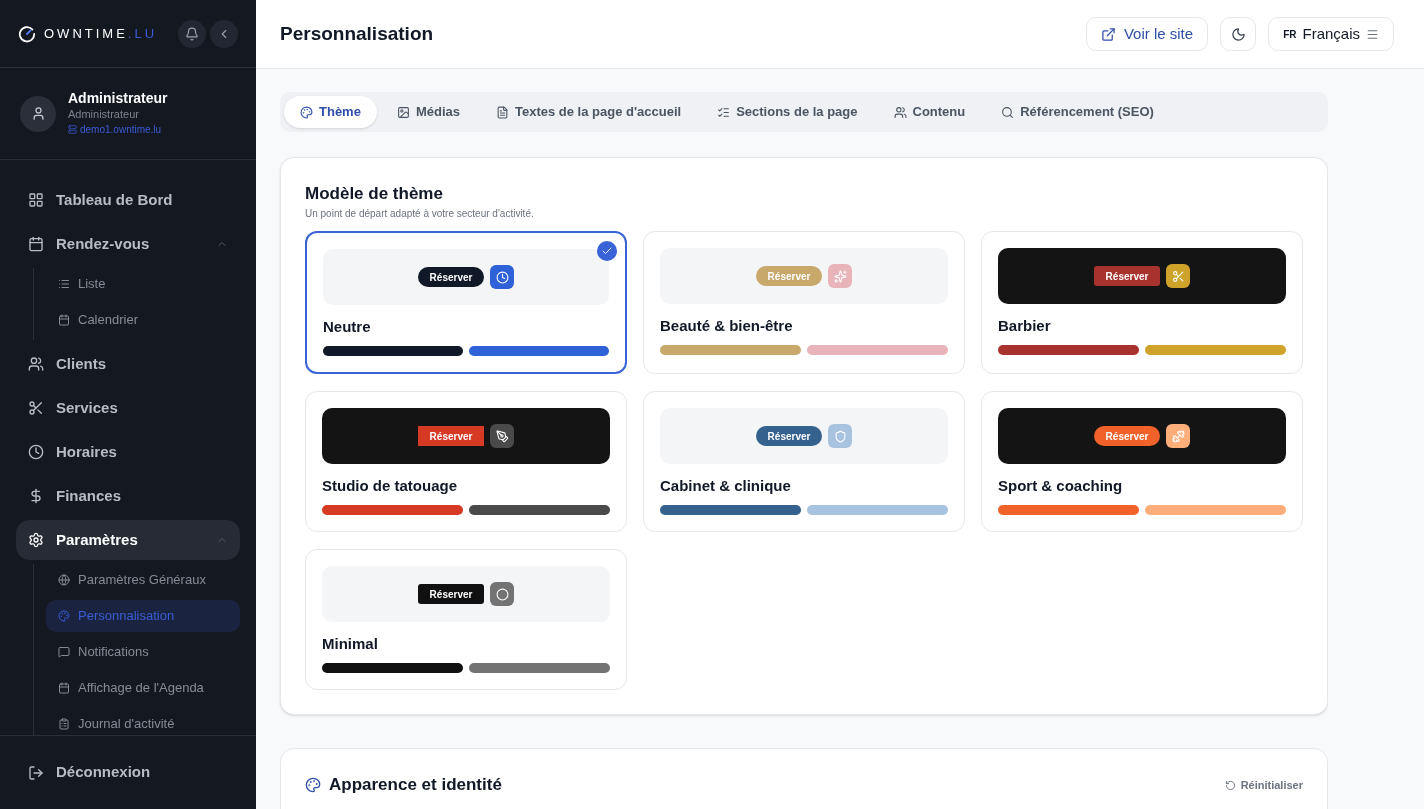 The image size is (1424, 809). I want to click on theme-card: Réserver Minimal, so click(466, 619).